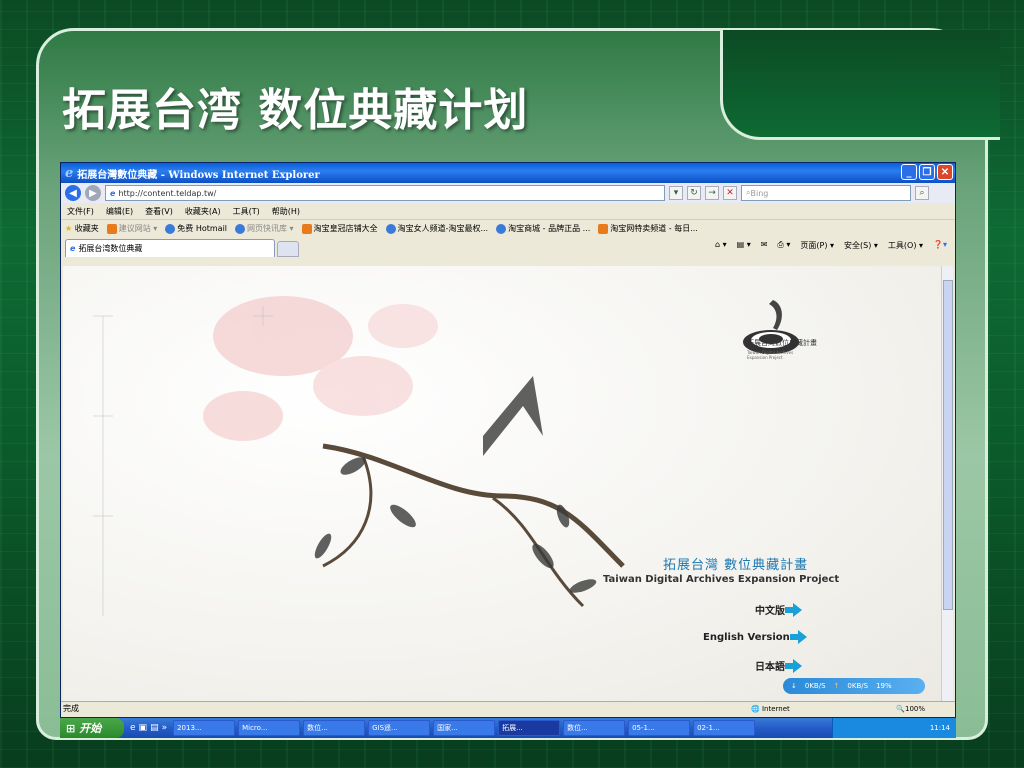  I want to click on search-input: ⌕ Bing, so click(826, 193).